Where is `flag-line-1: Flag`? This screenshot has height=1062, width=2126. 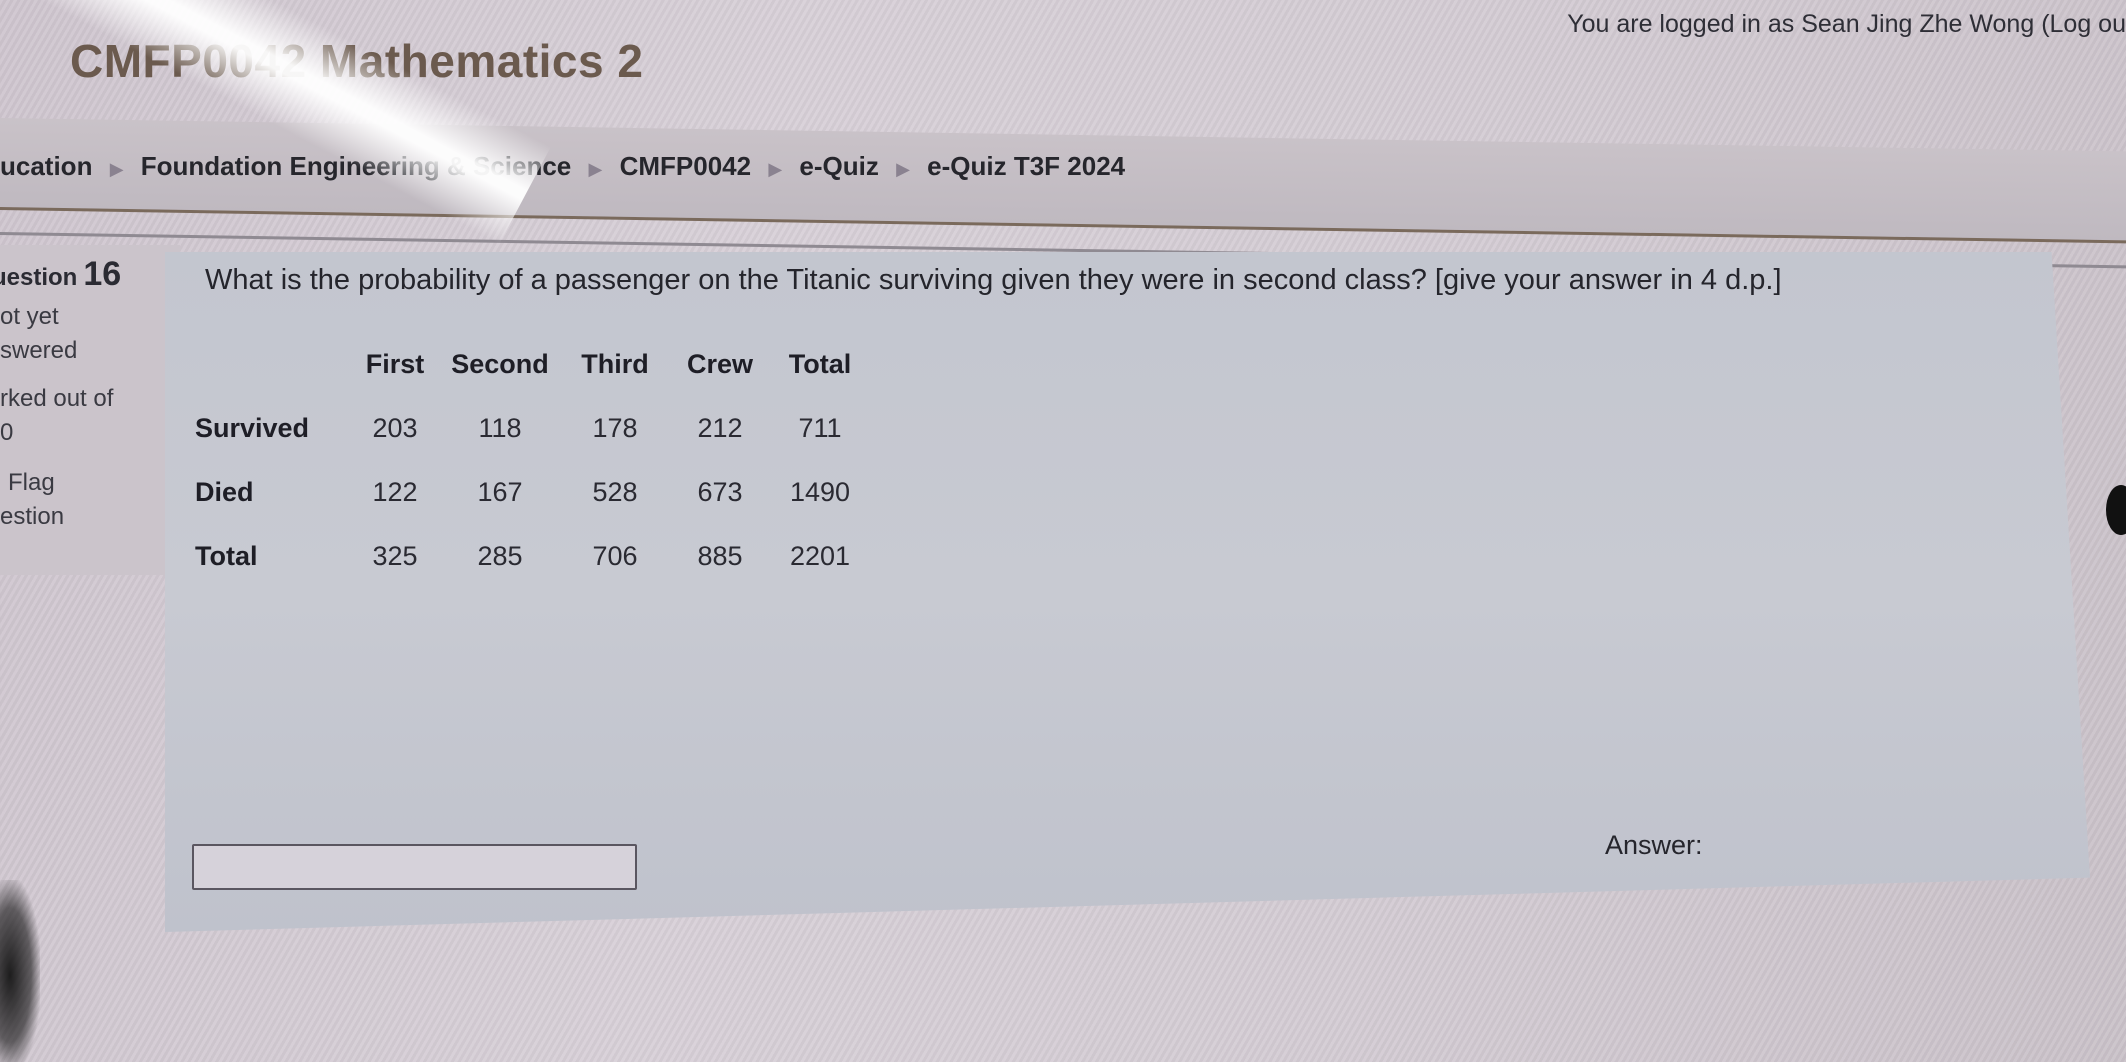
flag-line-1: Flag is located at coordinates (31, 482).